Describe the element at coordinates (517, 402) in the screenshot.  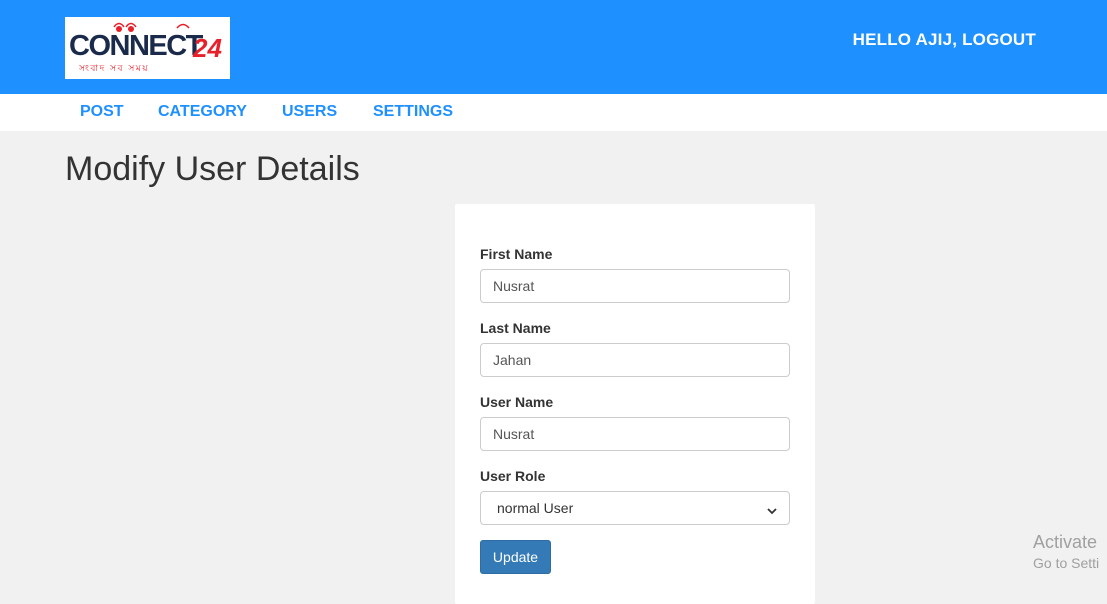
I see `user-name-label: User Name` at that location.